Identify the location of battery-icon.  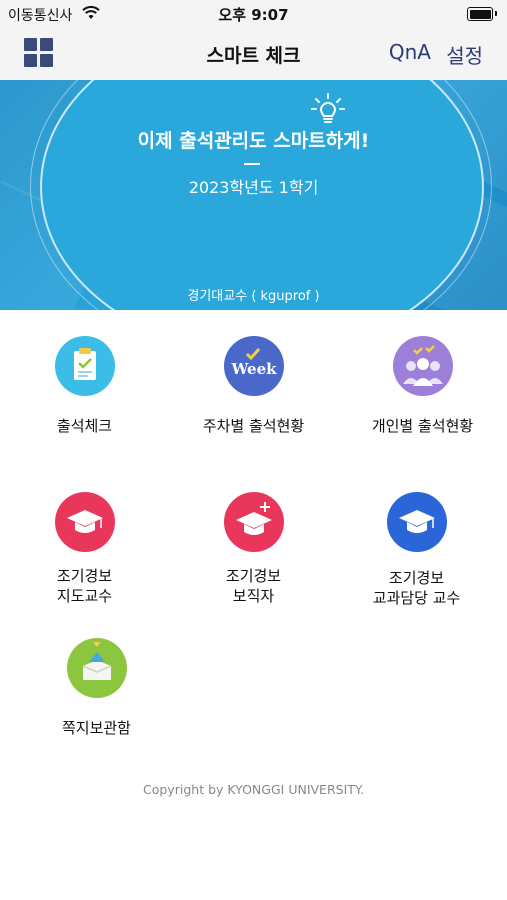
(482, 14).